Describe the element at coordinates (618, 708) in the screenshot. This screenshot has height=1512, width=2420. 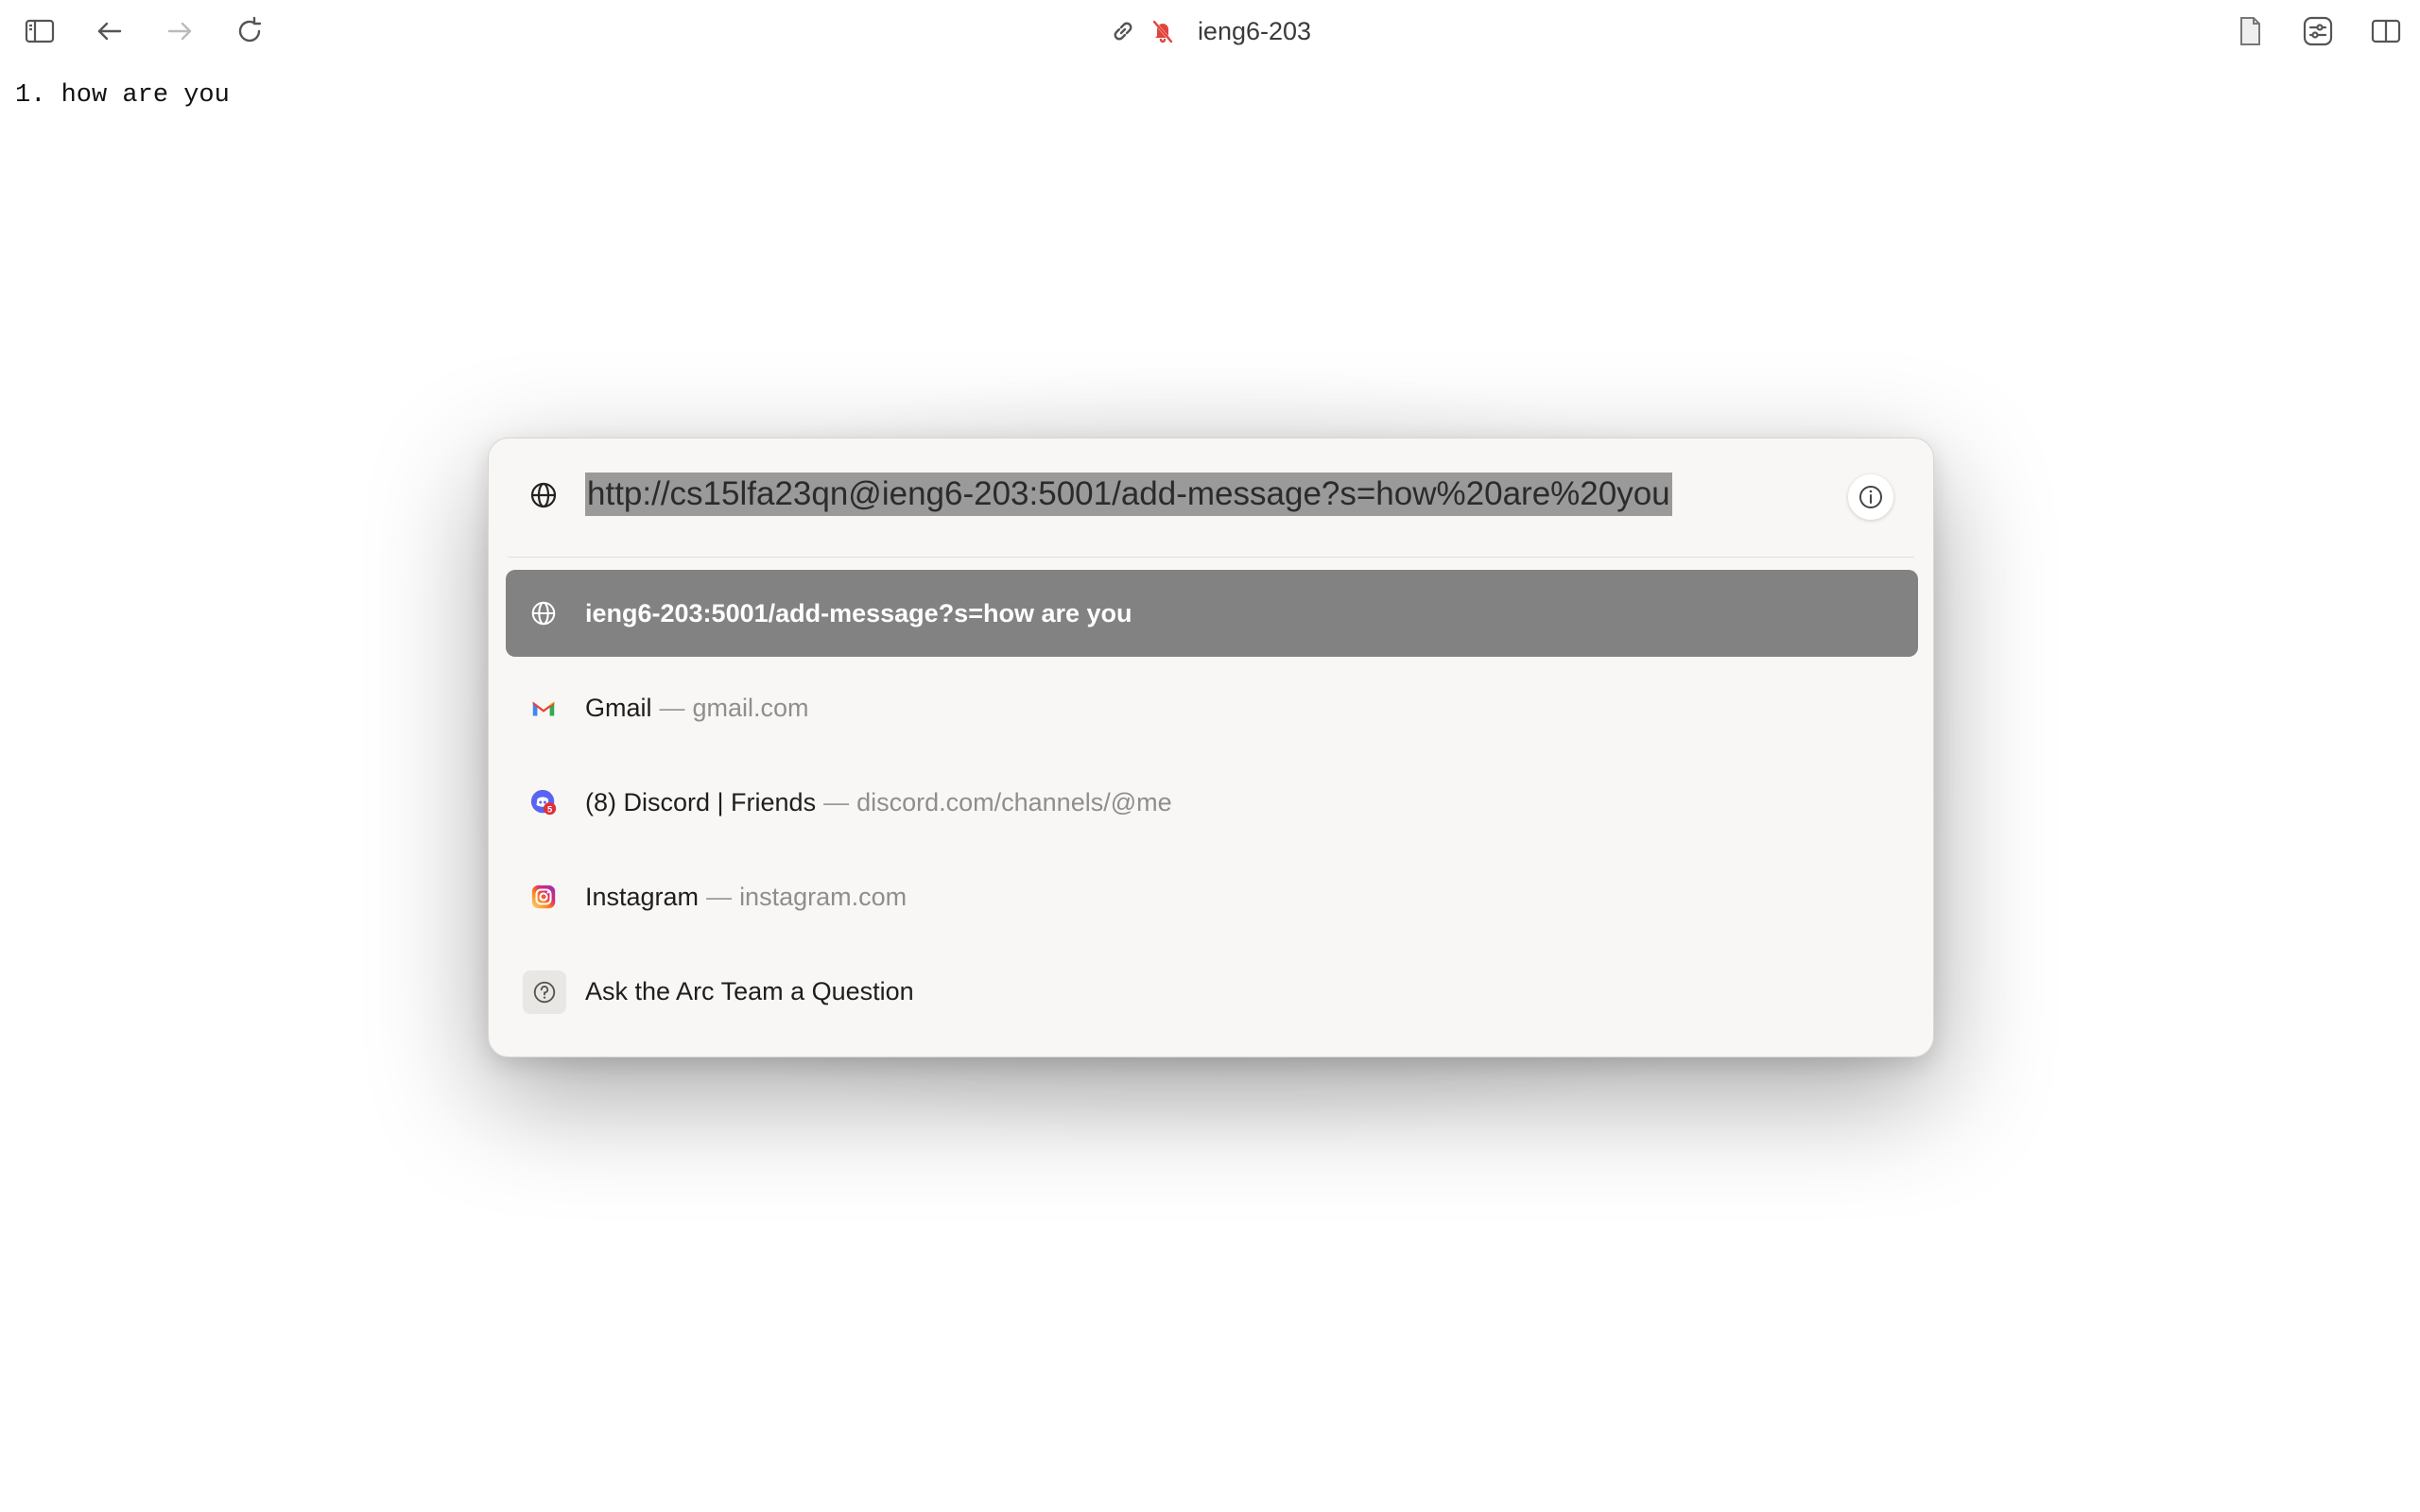
I see `suggestion-title: Gmail` at that location.